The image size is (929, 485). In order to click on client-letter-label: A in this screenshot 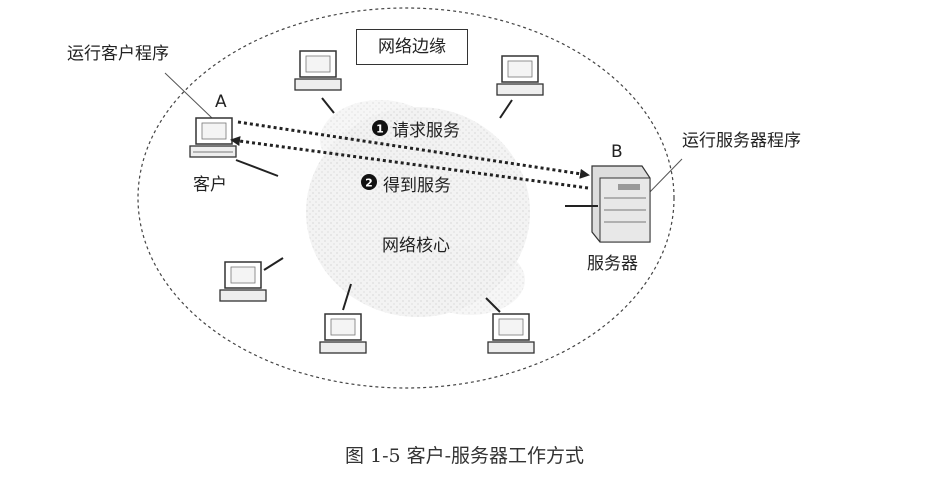, I will do `click(221, 102)`.